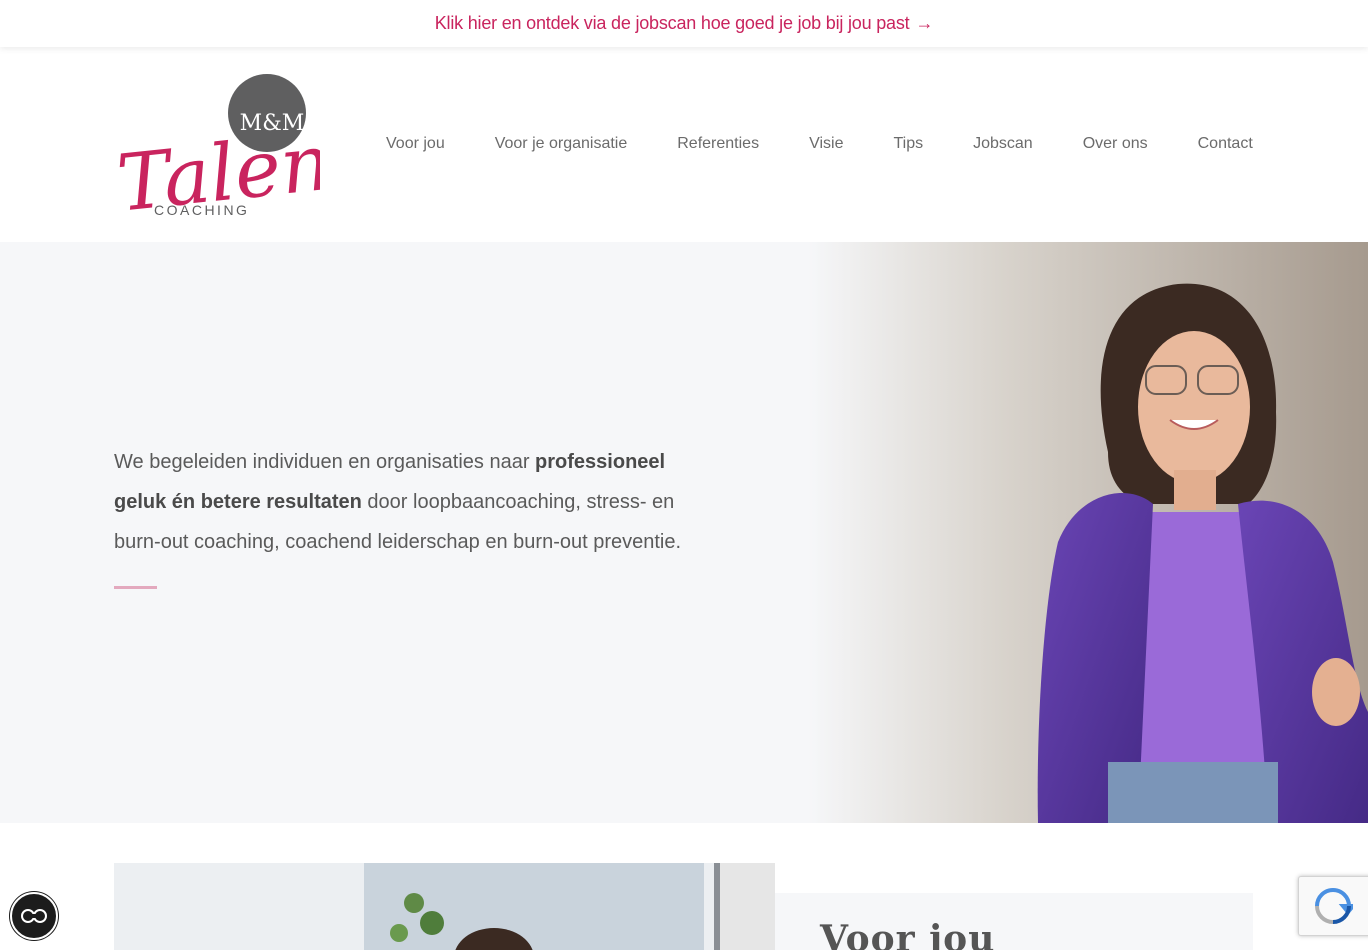  What do you see at coordinates (1194, 407) in the screenshot?
I see `face-shape` at bounding box center [1194, 407].